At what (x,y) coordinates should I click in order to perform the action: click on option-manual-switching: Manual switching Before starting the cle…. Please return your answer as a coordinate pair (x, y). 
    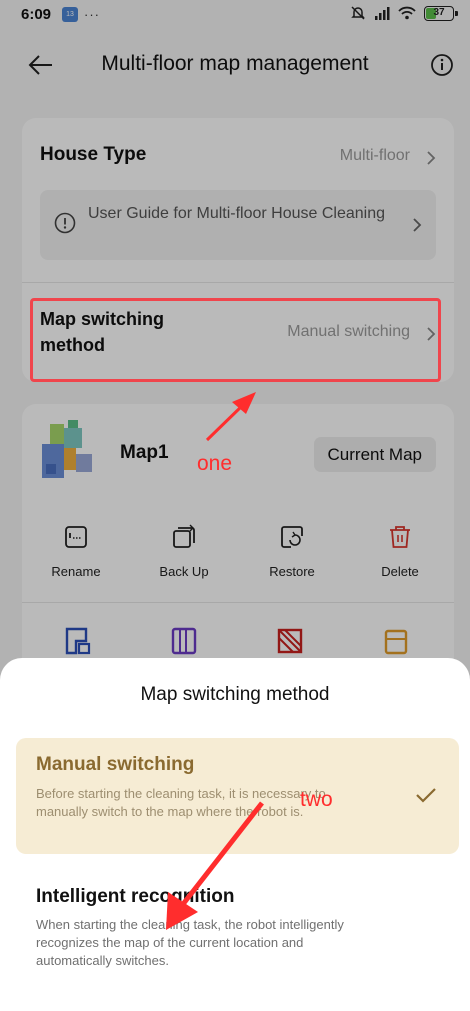
    Looking at the image, I should click on (237, 796).